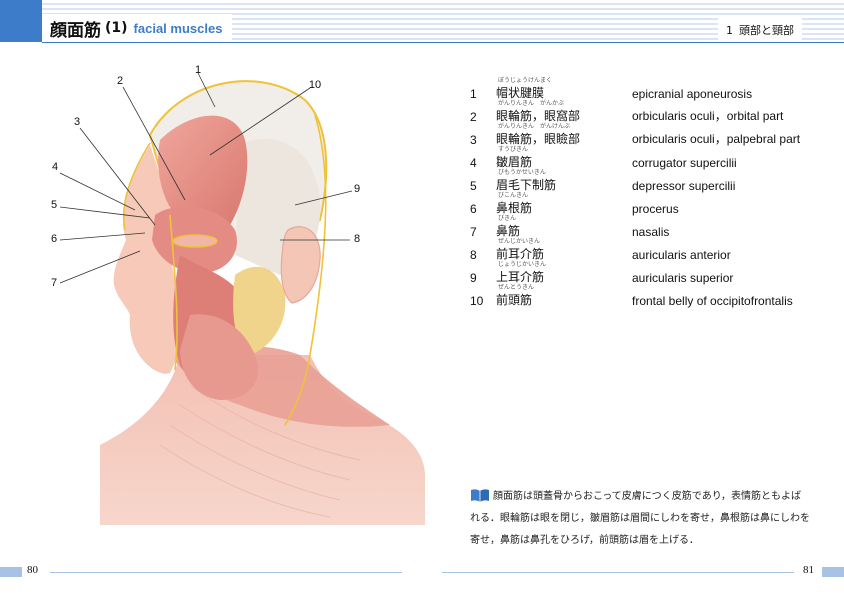 This screenshot has width=844, height=600. What do you see at coordinates (77, 122) in the screenshot?
I see `callout-3: 3` at bounding box center [77, 122].